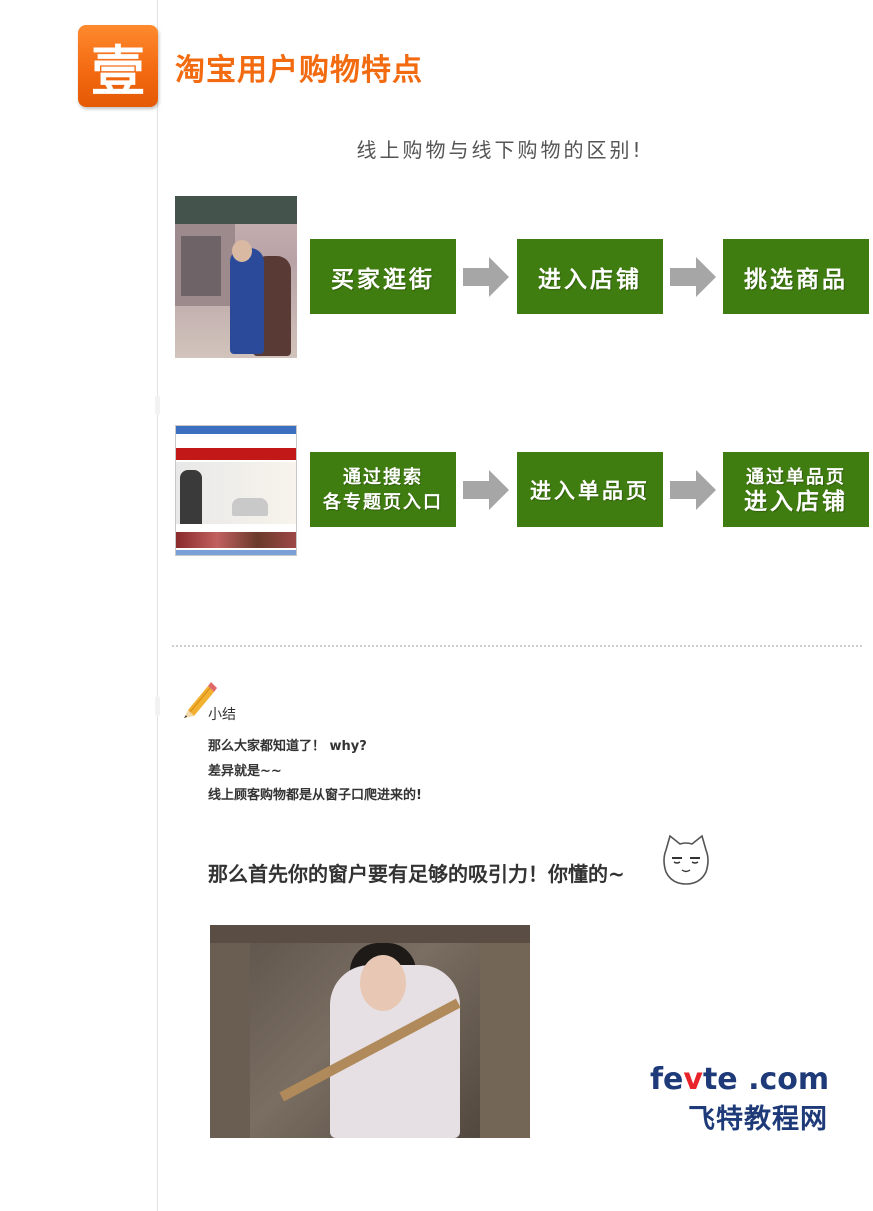  Describe the element at coordinates (517, 646) in the screenshot. I see `dotted-separator` at that location.